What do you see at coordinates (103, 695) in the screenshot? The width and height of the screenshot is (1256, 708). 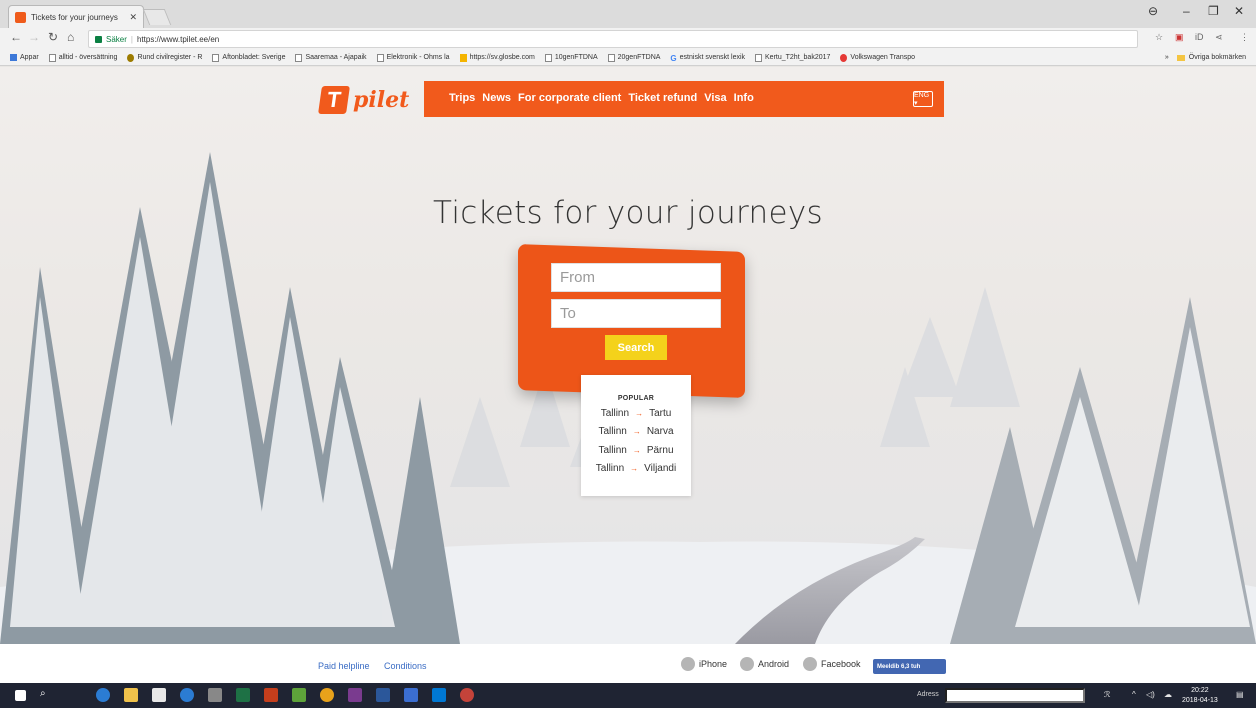 I see `edge-icon` at bounding box center [103, 695].